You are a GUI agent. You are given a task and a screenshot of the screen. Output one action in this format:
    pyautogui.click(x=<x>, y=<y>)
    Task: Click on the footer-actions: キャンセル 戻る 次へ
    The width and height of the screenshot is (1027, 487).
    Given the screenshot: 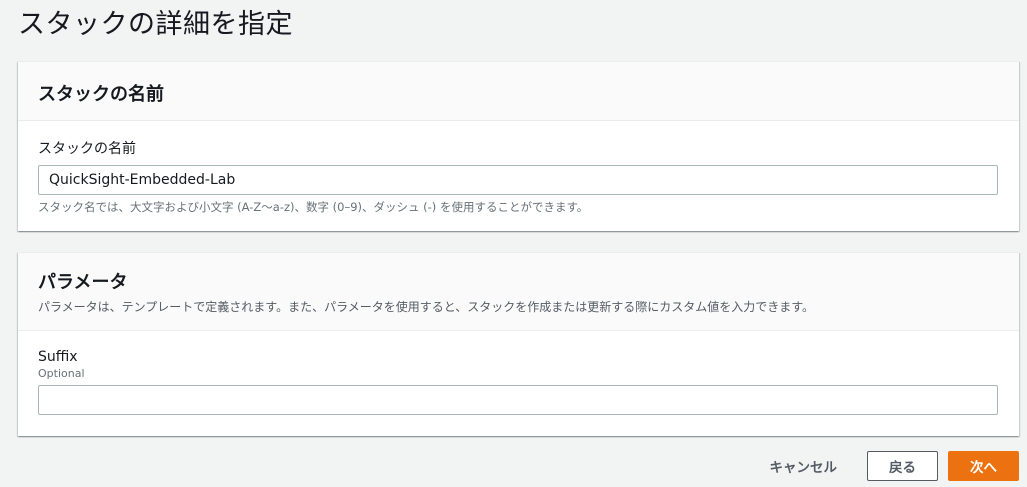 What is the action you would take?
    pyautogui.click(x=889, y=466)
    